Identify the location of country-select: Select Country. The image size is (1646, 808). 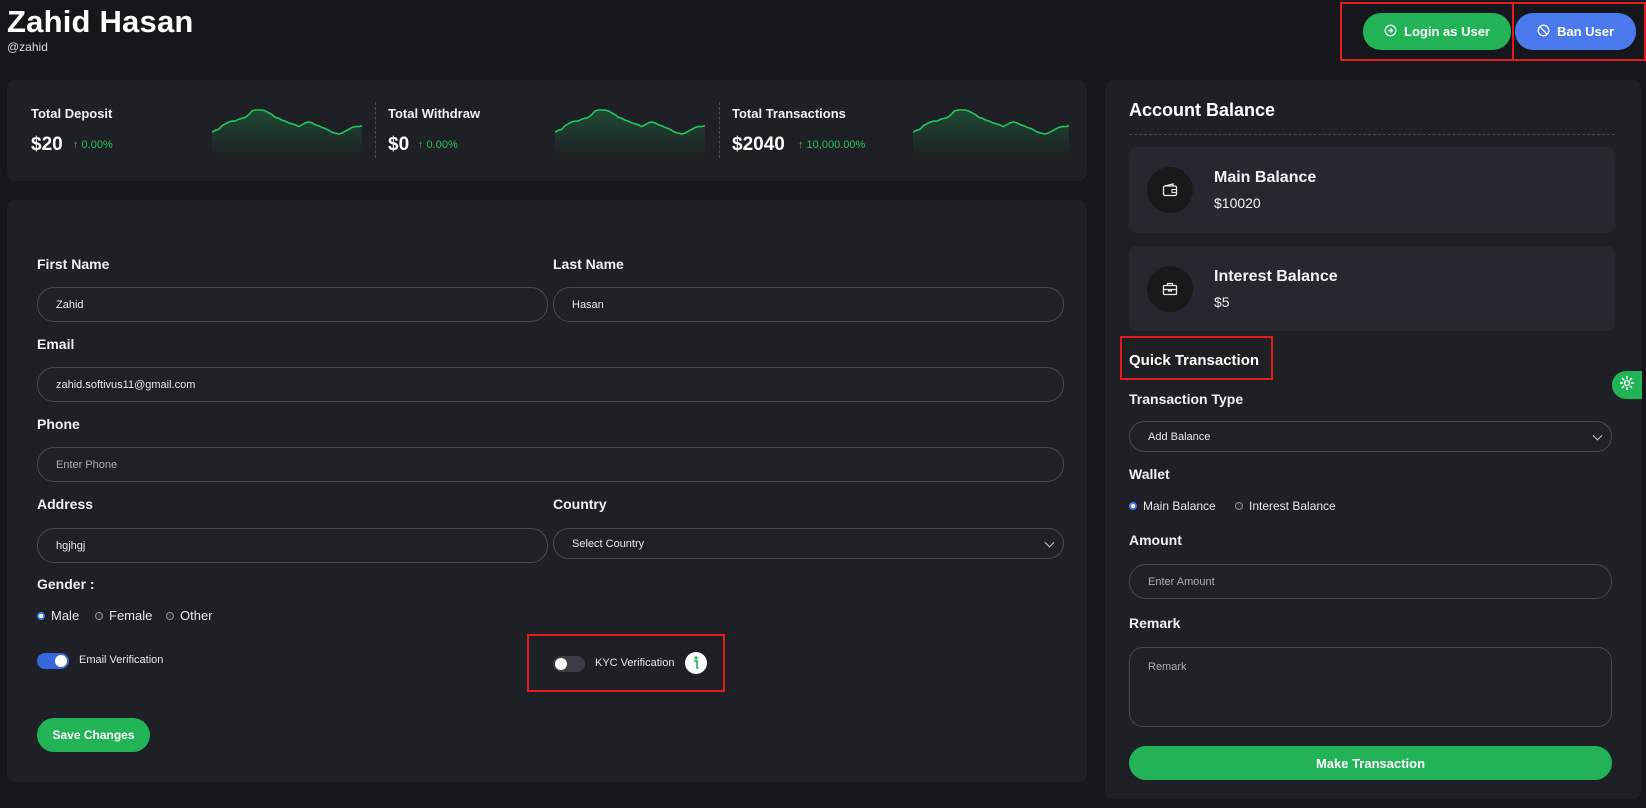
(808, 543).